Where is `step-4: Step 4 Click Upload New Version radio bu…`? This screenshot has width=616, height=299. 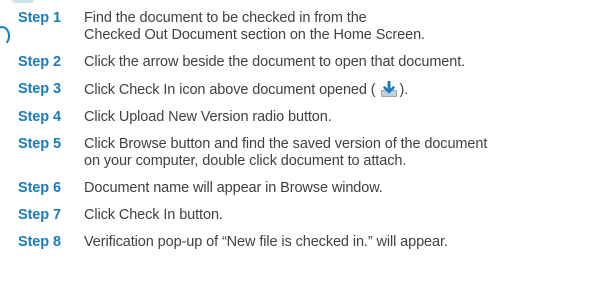 step-4: Step 4 Click Upload New Version radio bu… is located at coordinates (316, 117).